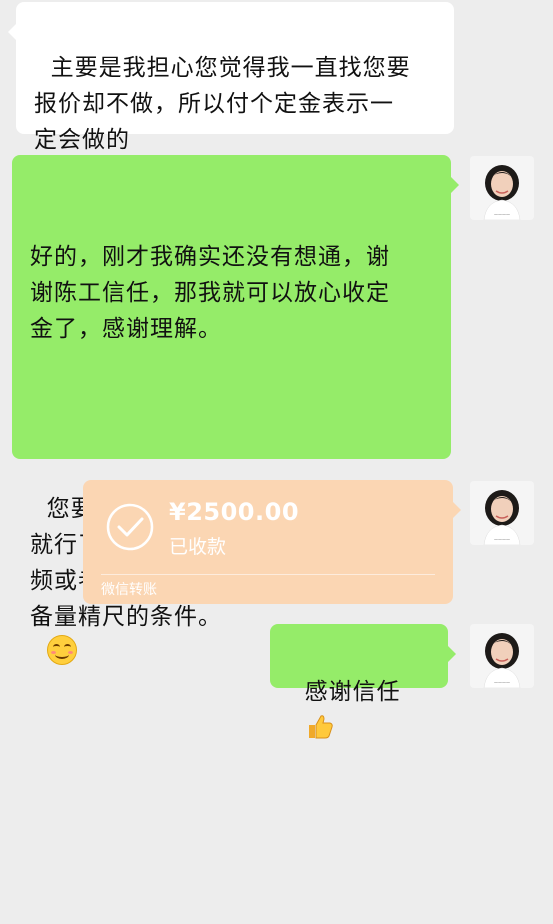 Image resolution: width=553 pixels, height=924 pixels. I want to click on thanks-message-text: 感谢信任, so click(352, 692).